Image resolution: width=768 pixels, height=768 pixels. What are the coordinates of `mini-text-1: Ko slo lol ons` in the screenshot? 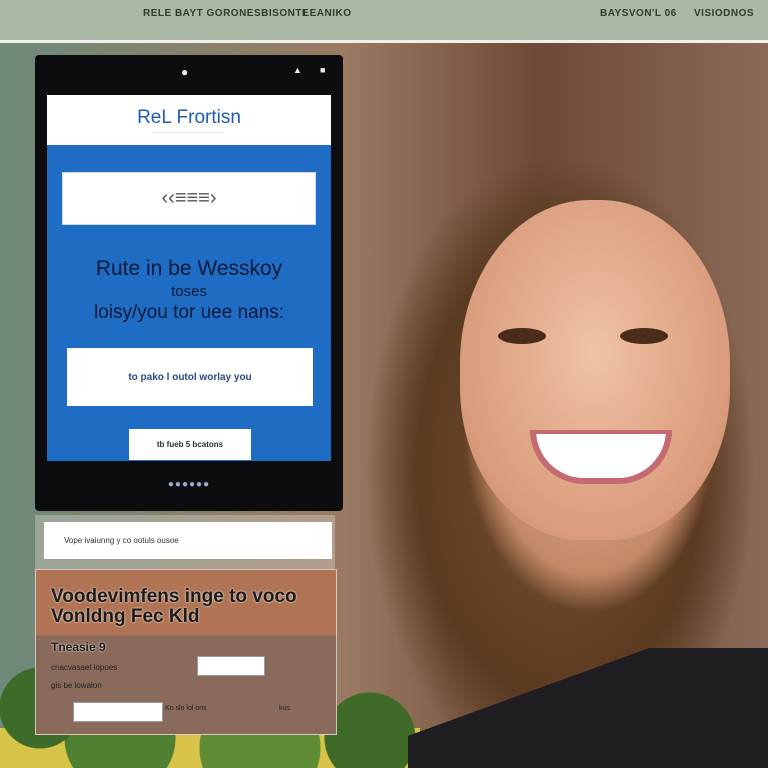 It's located at (186, 708).